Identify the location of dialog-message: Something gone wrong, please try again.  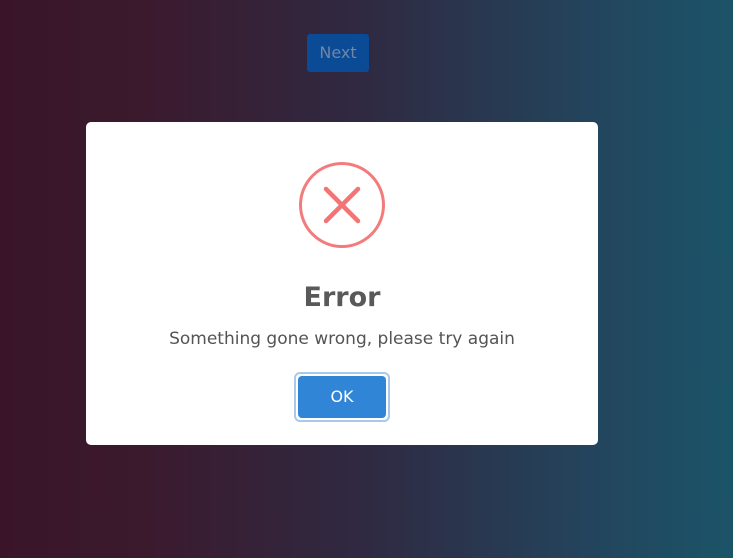
(342, 339).